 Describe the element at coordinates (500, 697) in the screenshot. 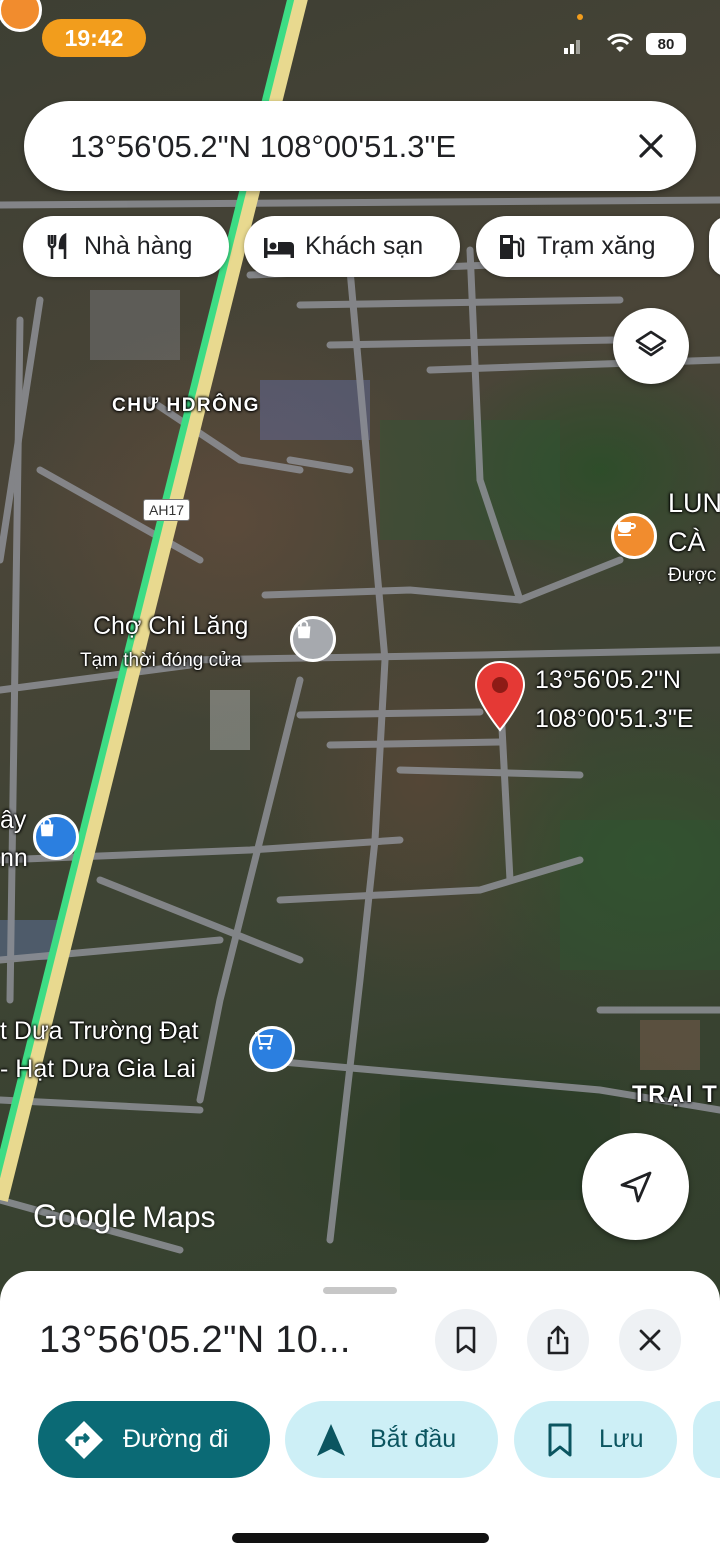

I see `dropped-pin-icon` at that location.